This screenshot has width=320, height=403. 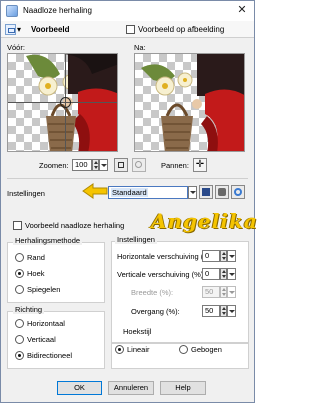 I want to click on preview-on-image-checkbox, so click(x=130, y=29).